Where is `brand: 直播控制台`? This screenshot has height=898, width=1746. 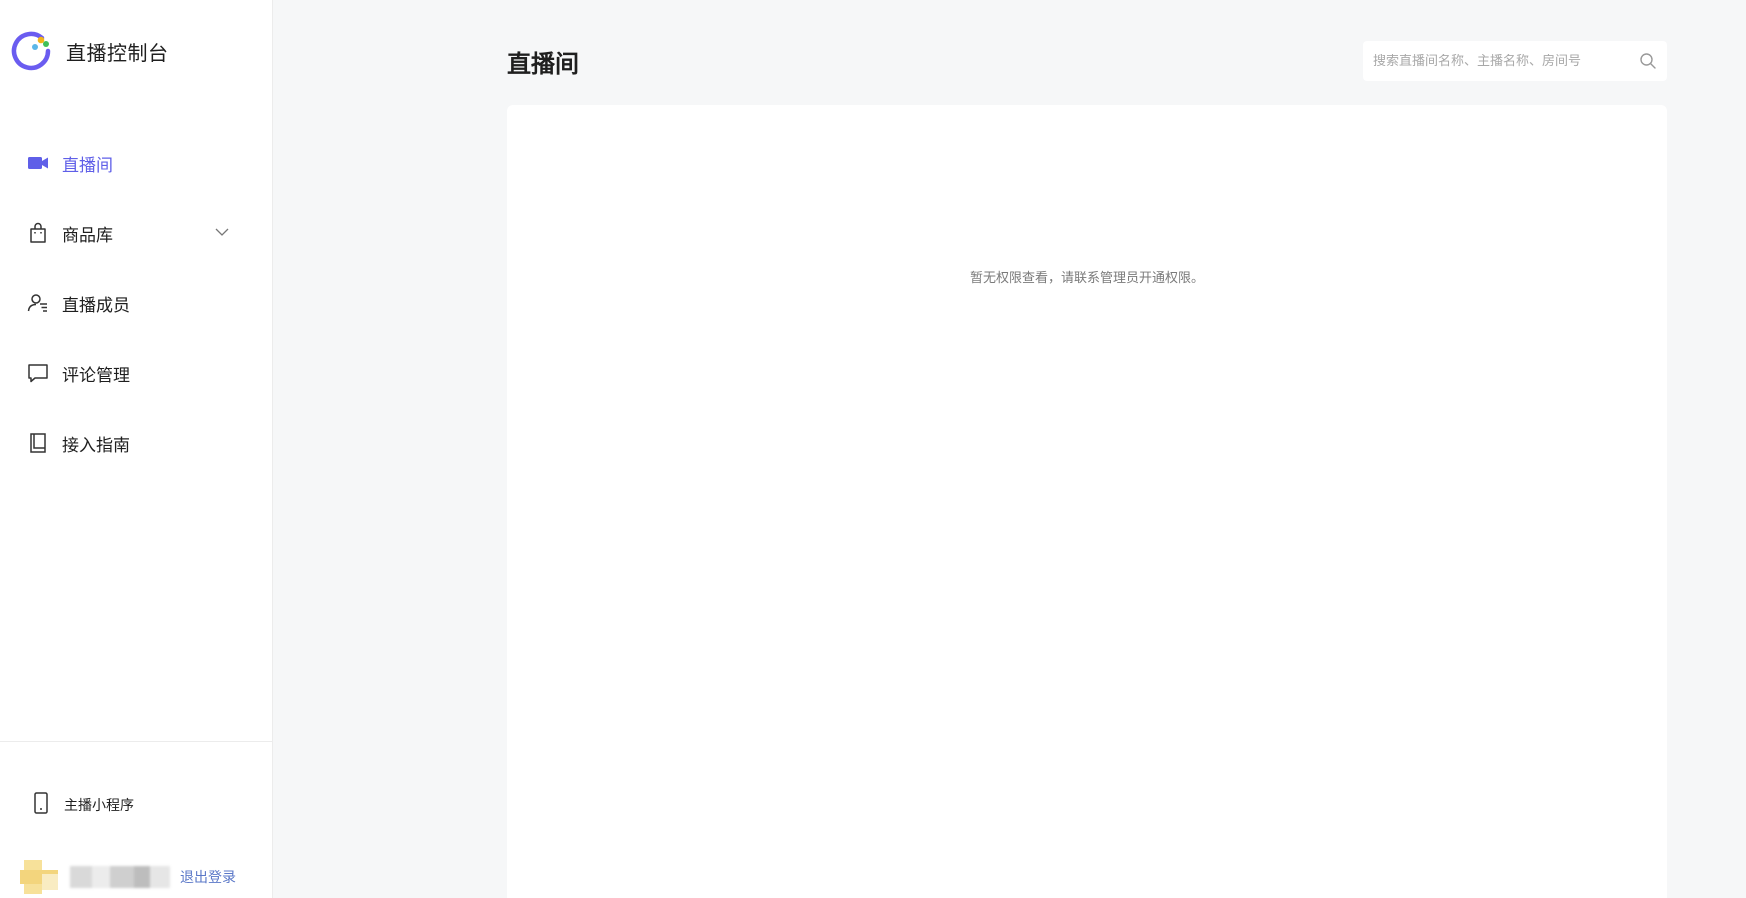
brand: 直播控制台 is located at coordinates (89, 51).